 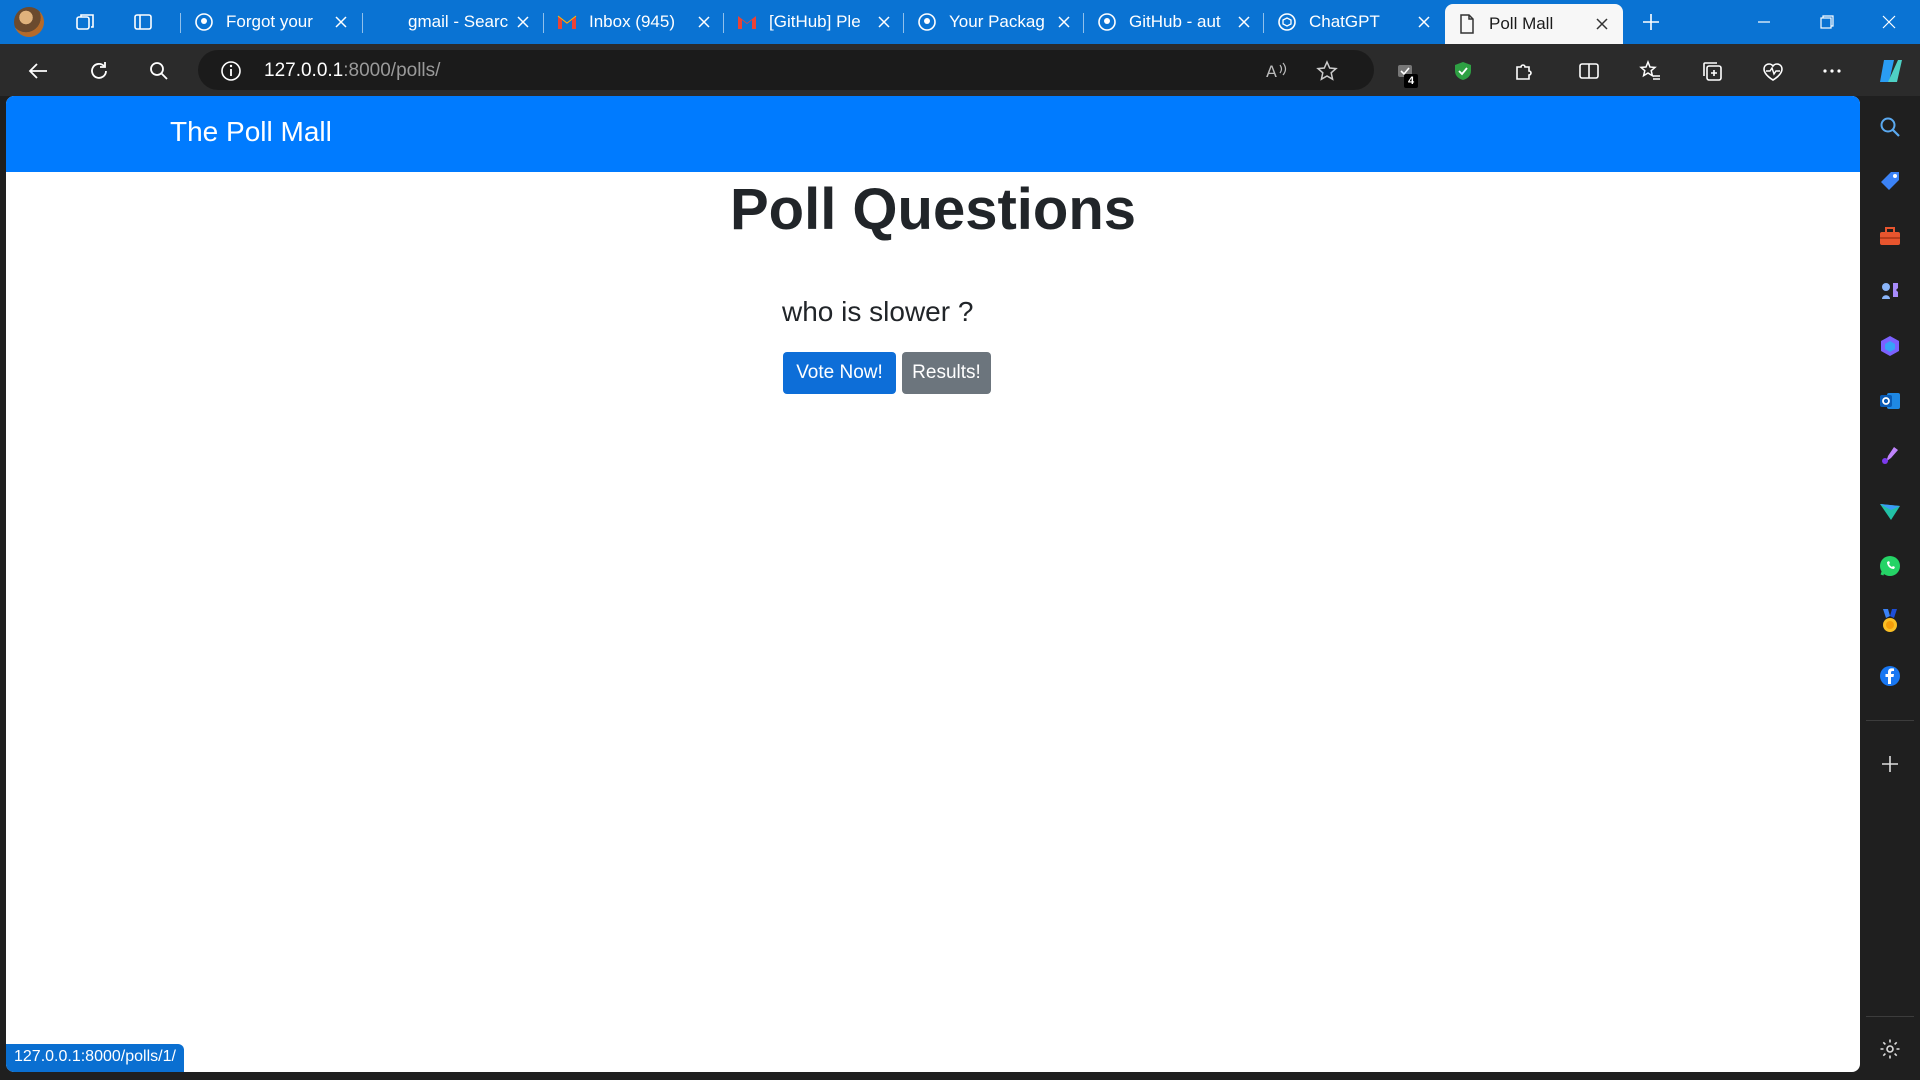 What do you see at coordinates (231, 71) in the screenshot?
I see `site-info-icon` at bounding box center [231, 71].